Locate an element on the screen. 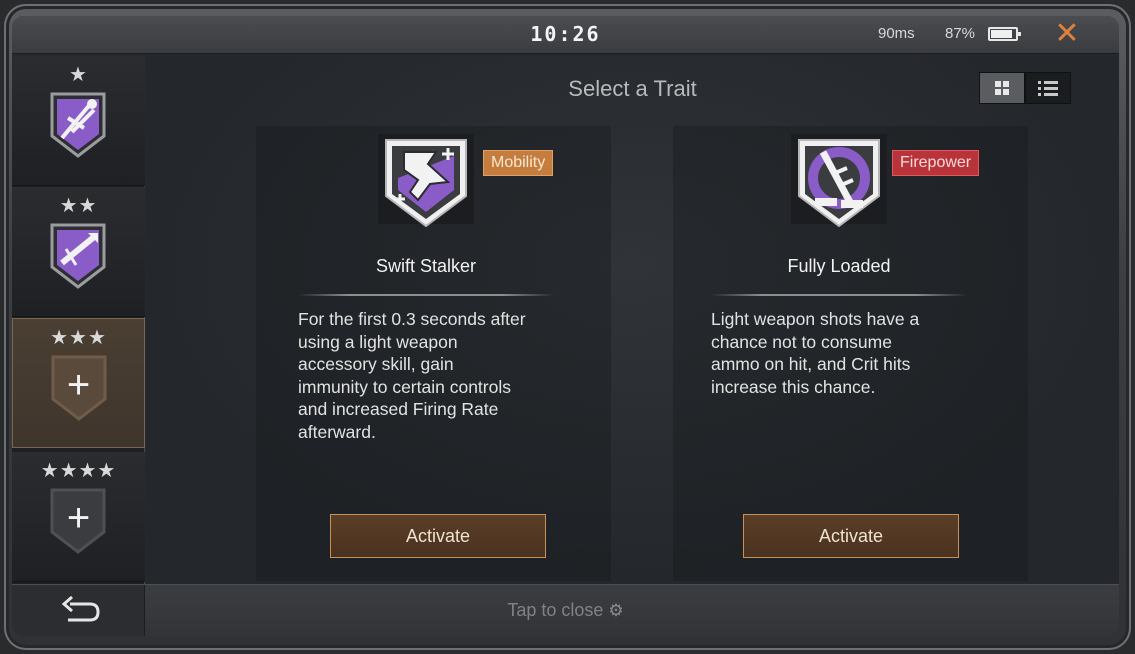 This screenshot has width=1135, height=654. list-view-icon is located at coordinates (1048, 88).